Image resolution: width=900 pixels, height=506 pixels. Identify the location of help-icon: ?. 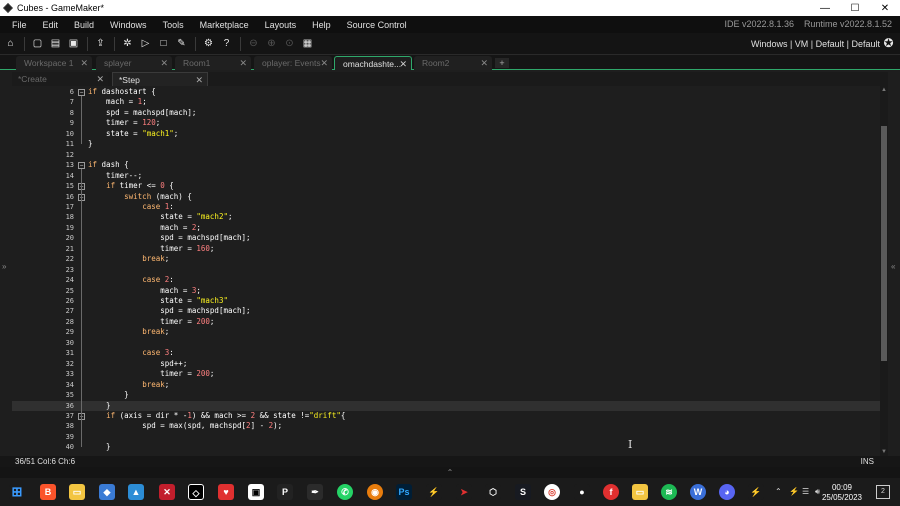
(226, 43).